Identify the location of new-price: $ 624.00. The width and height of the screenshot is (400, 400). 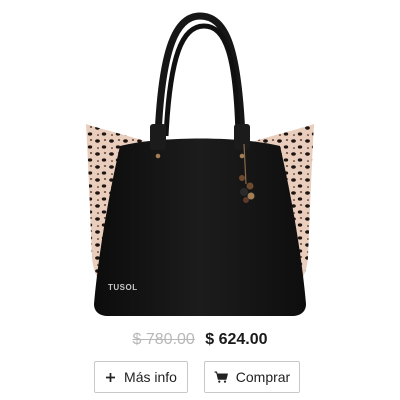
(236, 339).